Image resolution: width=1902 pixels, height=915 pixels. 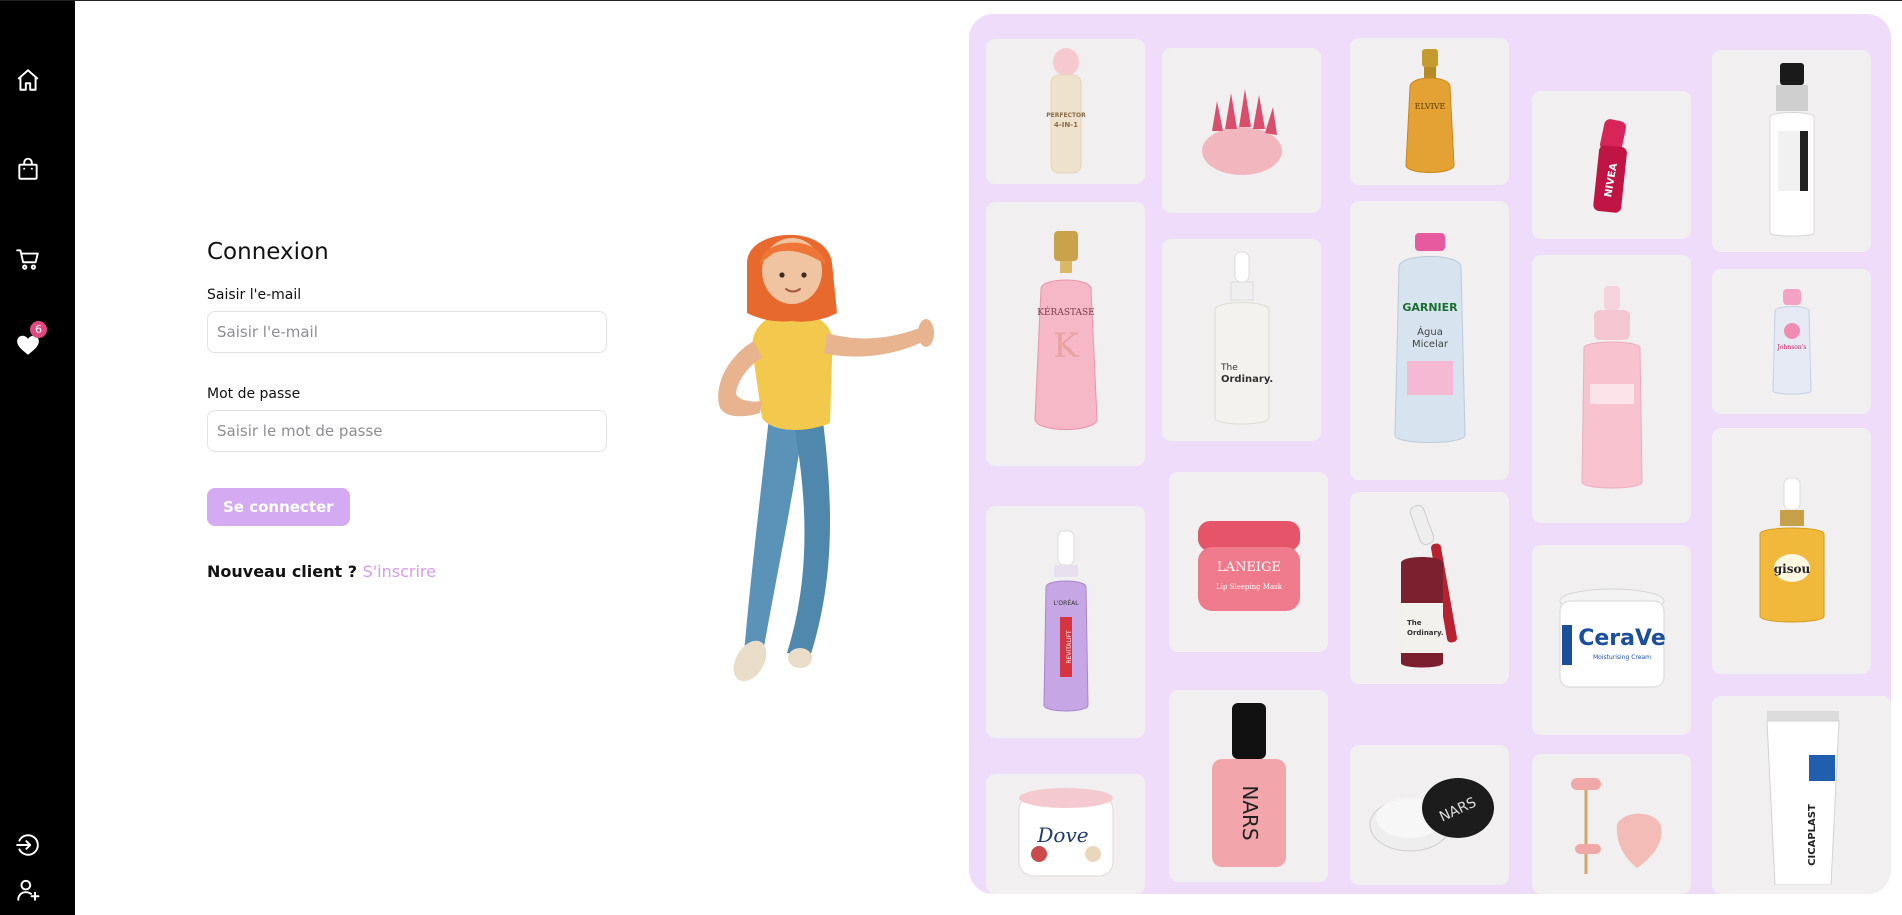 What do you see at coordinates (1430, 331) in the screenshot?
I see `svg-text: Água` at bounding box center [1430, 331].